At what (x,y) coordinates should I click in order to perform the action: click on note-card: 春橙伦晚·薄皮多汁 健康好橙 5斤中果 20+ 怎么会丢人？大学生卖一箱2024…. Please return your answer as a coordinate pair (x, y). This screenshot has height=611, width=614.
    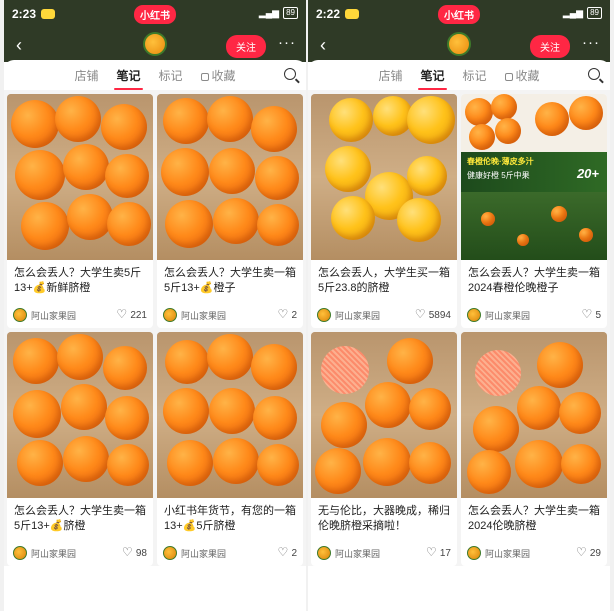
    Looking at the image, I should click on (534, 211).